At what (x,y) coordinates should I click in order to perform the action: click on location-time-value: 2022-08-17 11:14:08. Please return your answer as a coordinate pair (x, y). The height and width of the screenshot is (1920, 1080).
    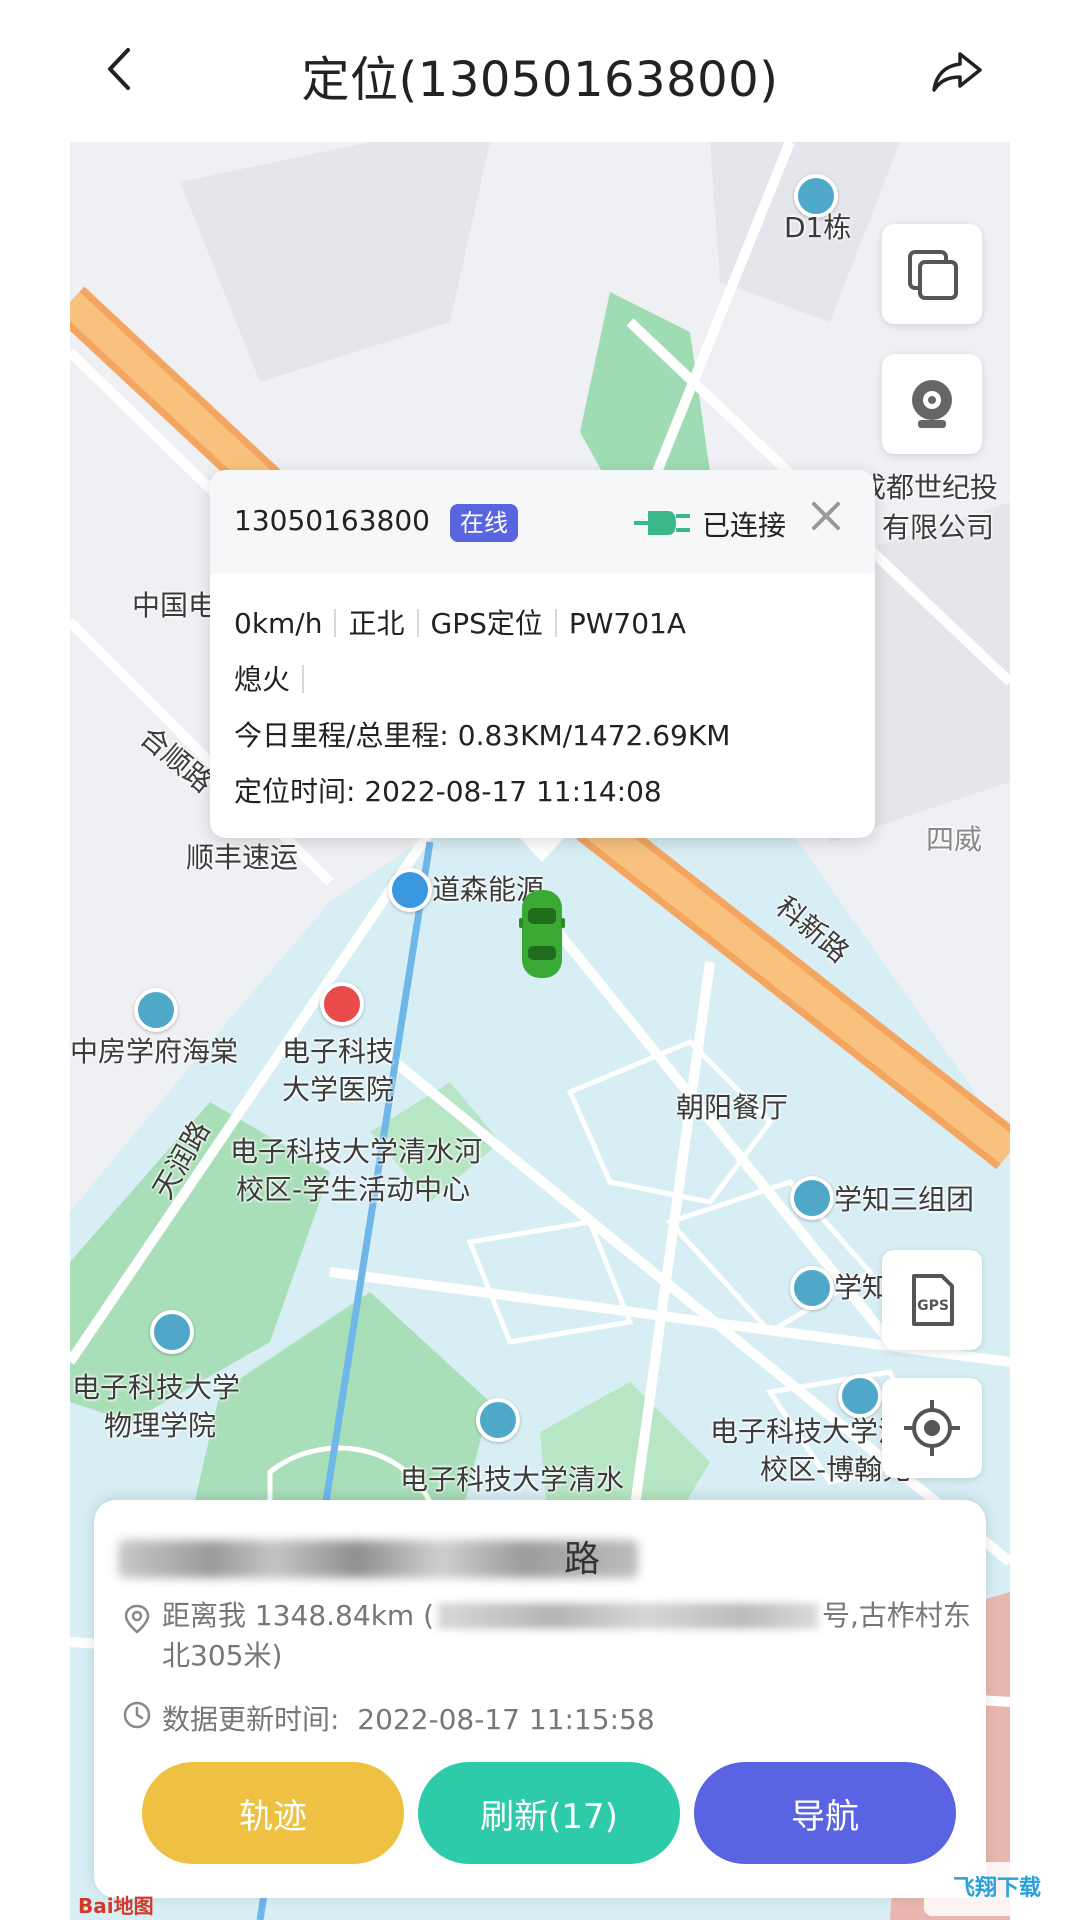
    Looking at the image, I should click on (513, 791).